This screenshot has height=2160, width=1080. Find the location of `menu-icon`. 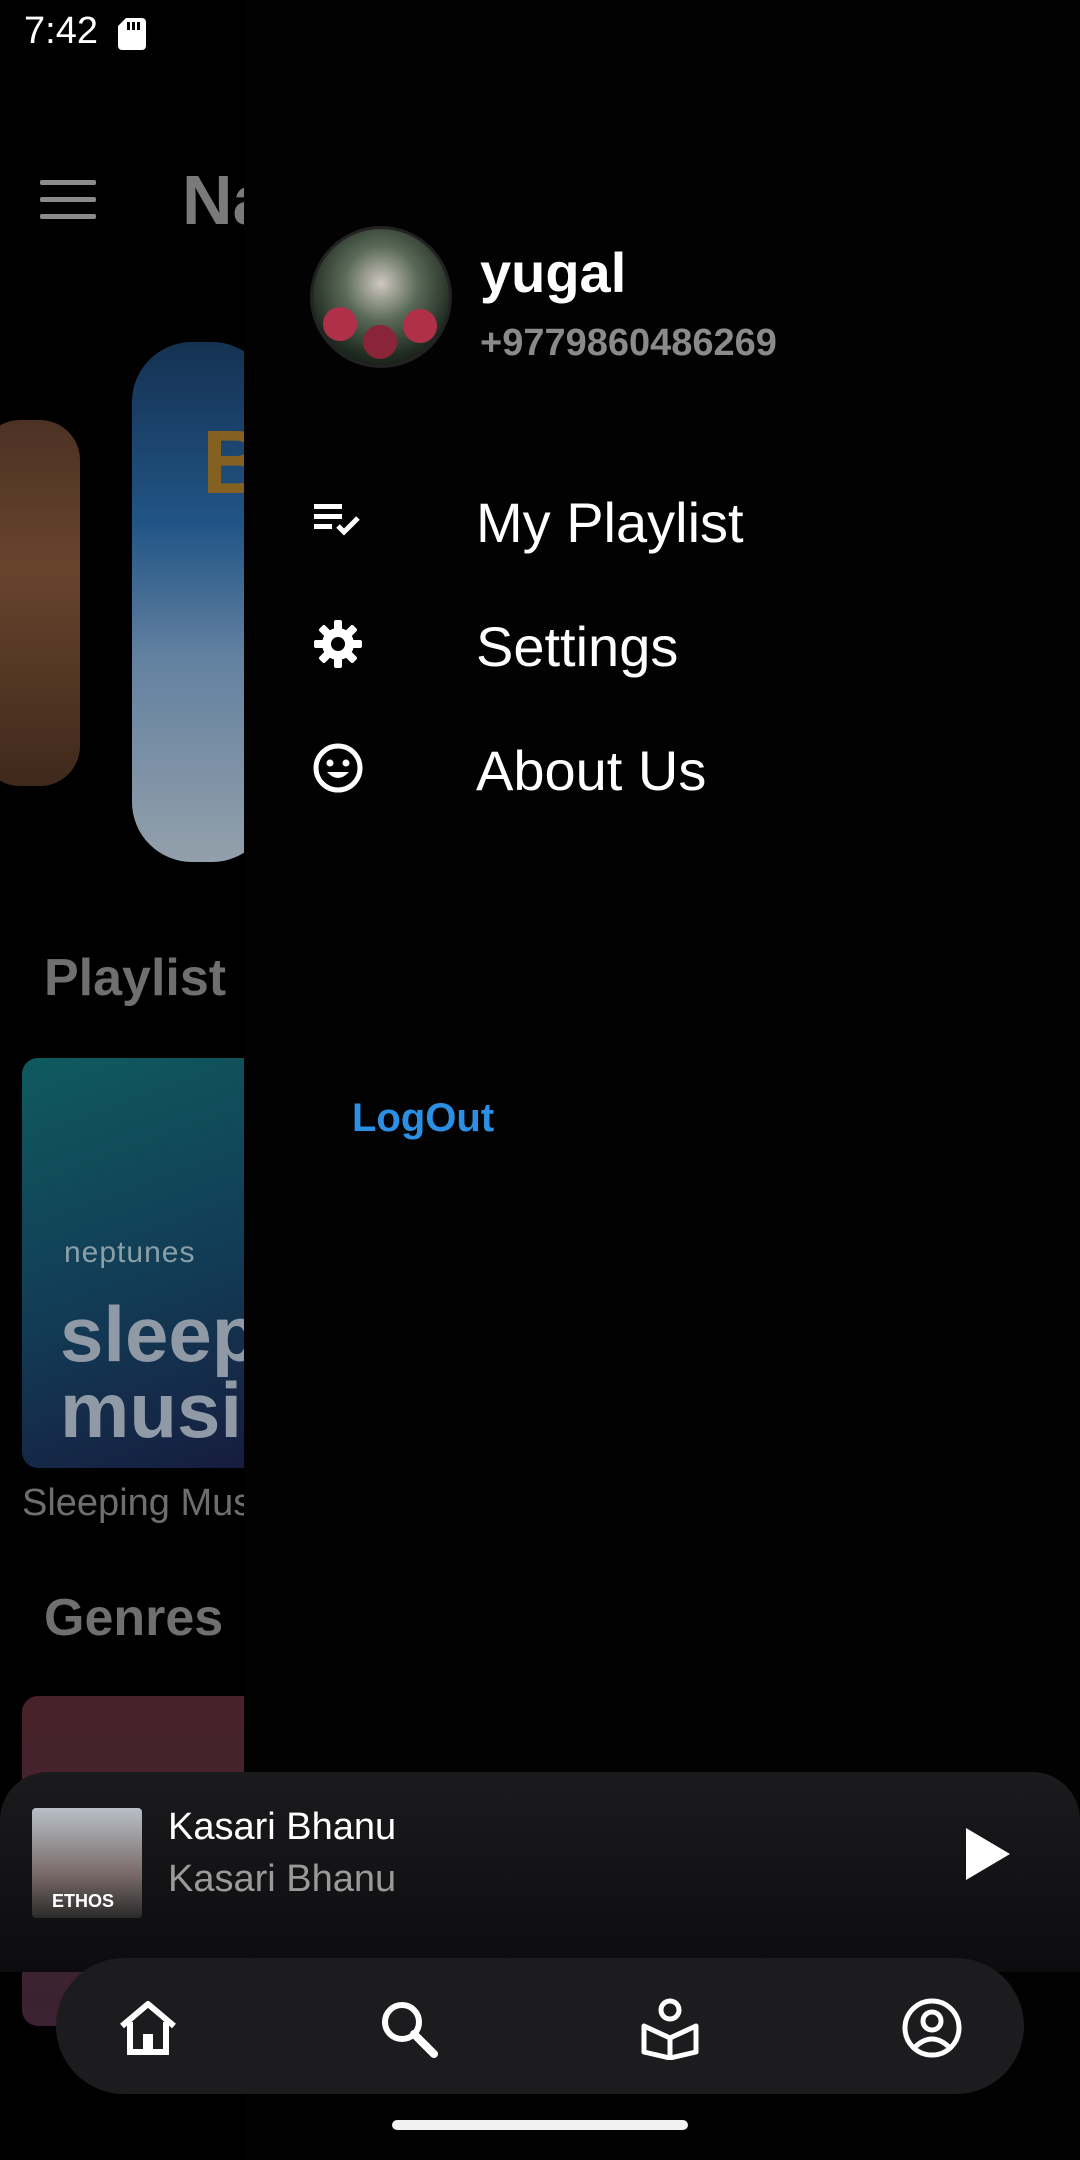

menu-icon is located at coordinates (68, 202).